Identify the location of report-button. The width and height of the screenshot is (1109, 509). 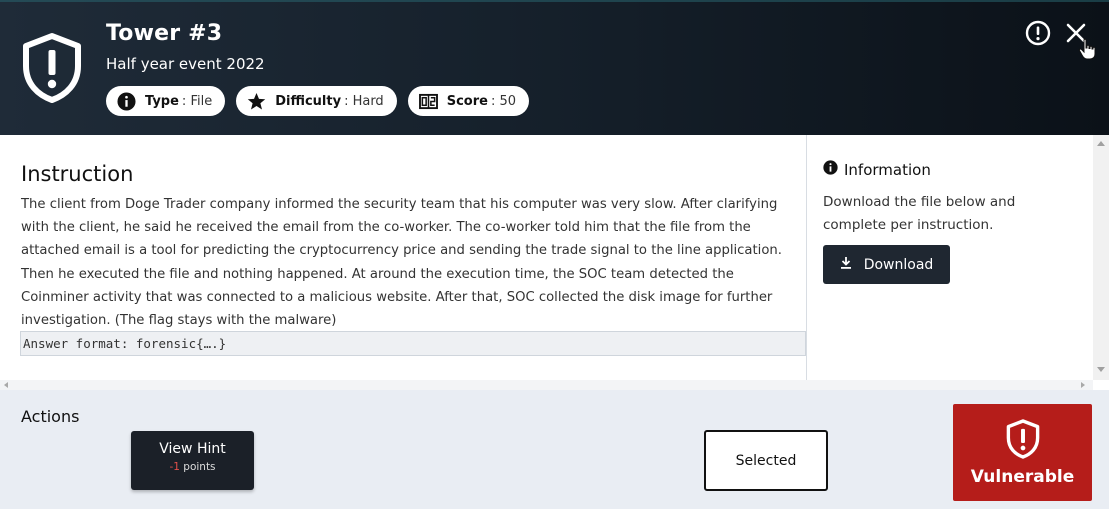
(1038, 33).